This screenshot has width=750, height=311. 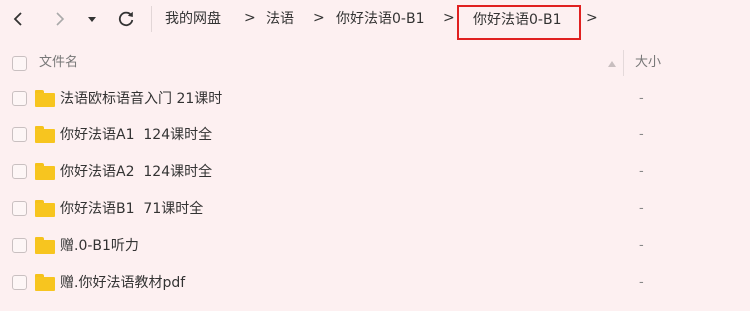 I want to click on breadcrumb-current-highlight: 你好法语0-B1, so click(x=519, y=22).